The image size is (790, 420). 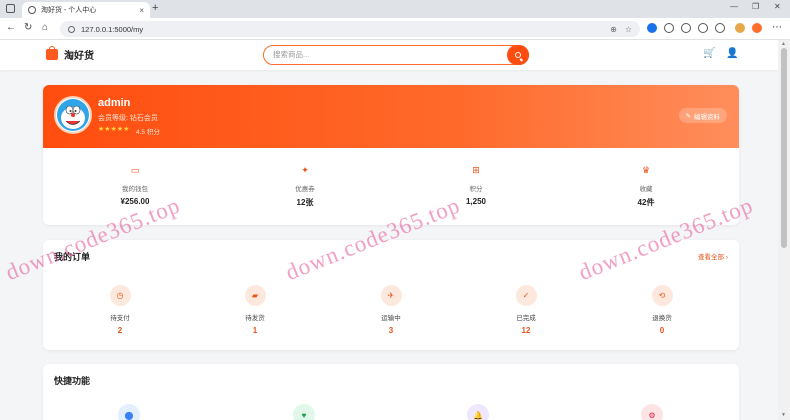 What do you see at coordinates (391, 392) in the screenshot?
I see `quick-functions-card: 快捷功能 ⬤ ♥ 🔔 ⚙` at bounding box center [391, 392].